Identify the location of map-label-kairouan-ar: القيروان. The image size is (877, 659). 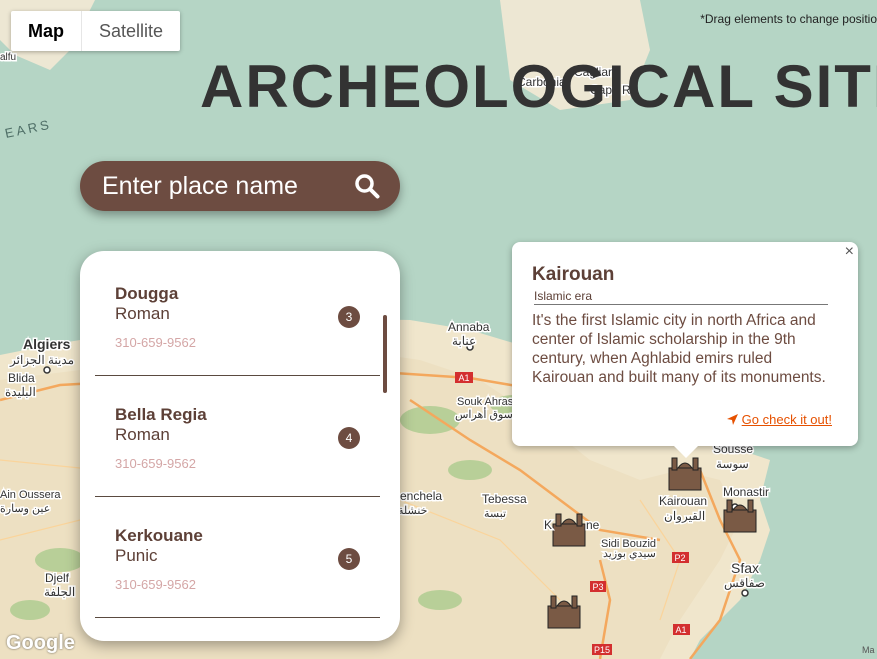
(684, 516).